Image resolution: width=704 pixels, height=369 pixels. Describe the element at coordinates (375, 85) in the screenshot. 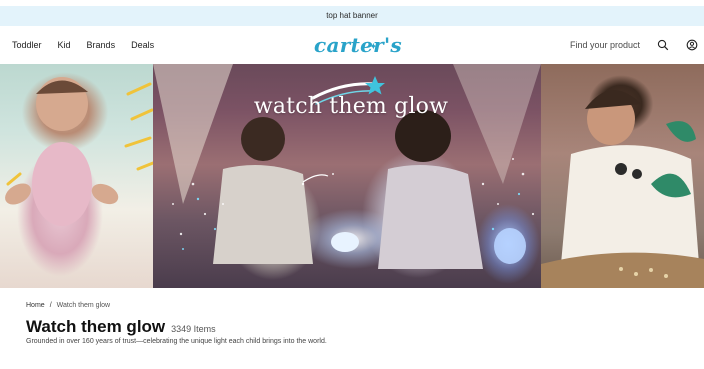

I see `star-icon` at that location.